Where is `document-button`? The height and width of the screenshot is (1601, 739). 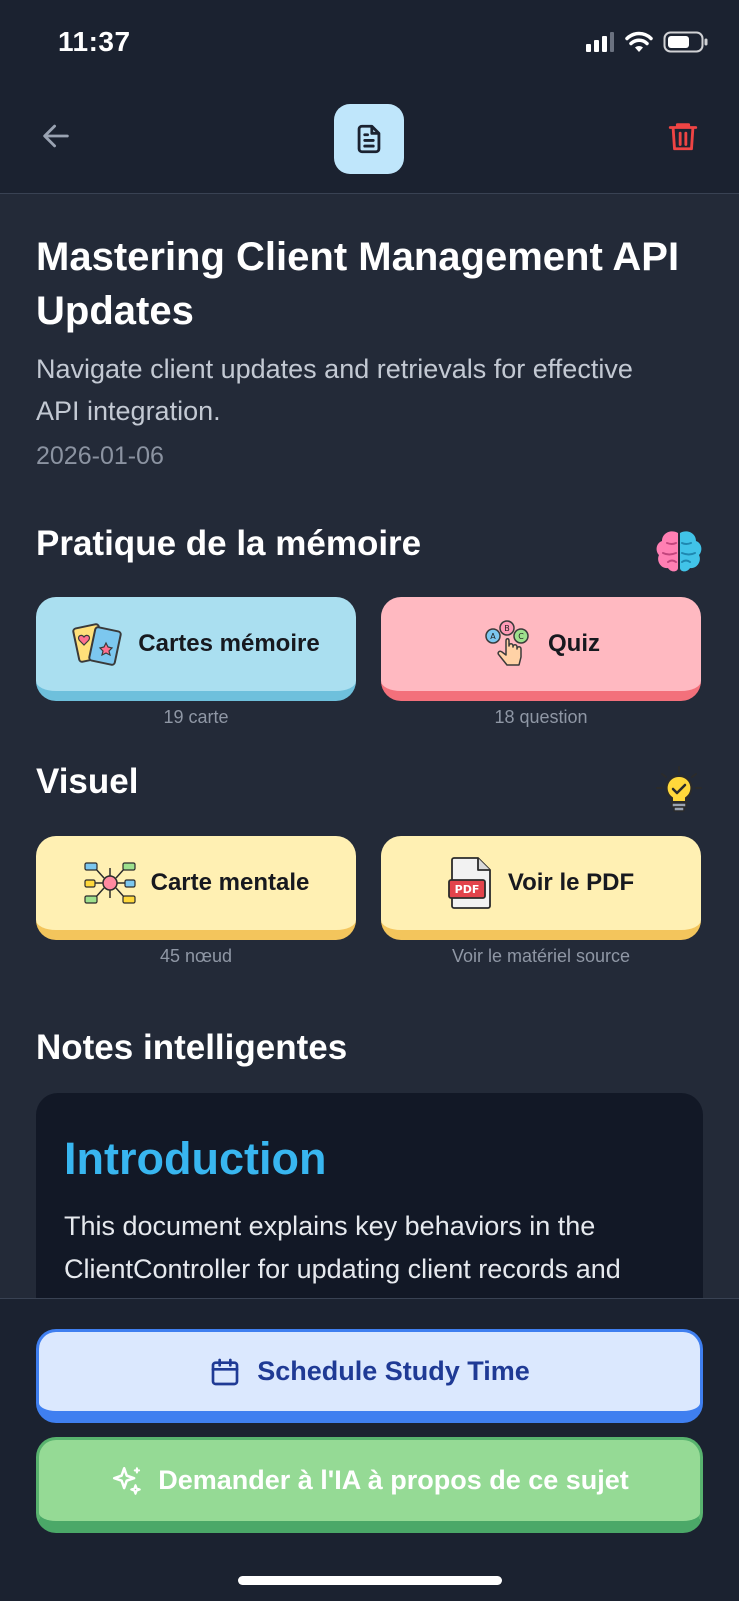
document-button is located at coordinates (369, 139).